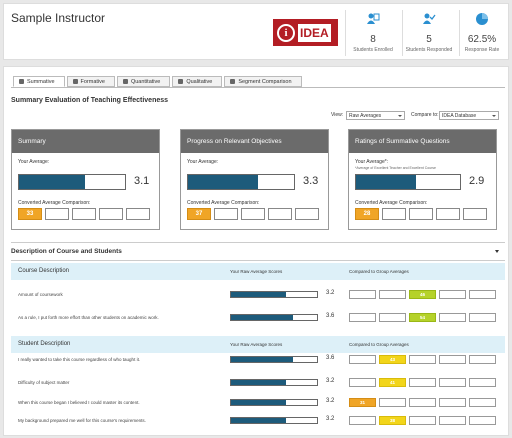 The image size is (512, 438). I want to click on comparison-boxes: 28, so click(422, 214).